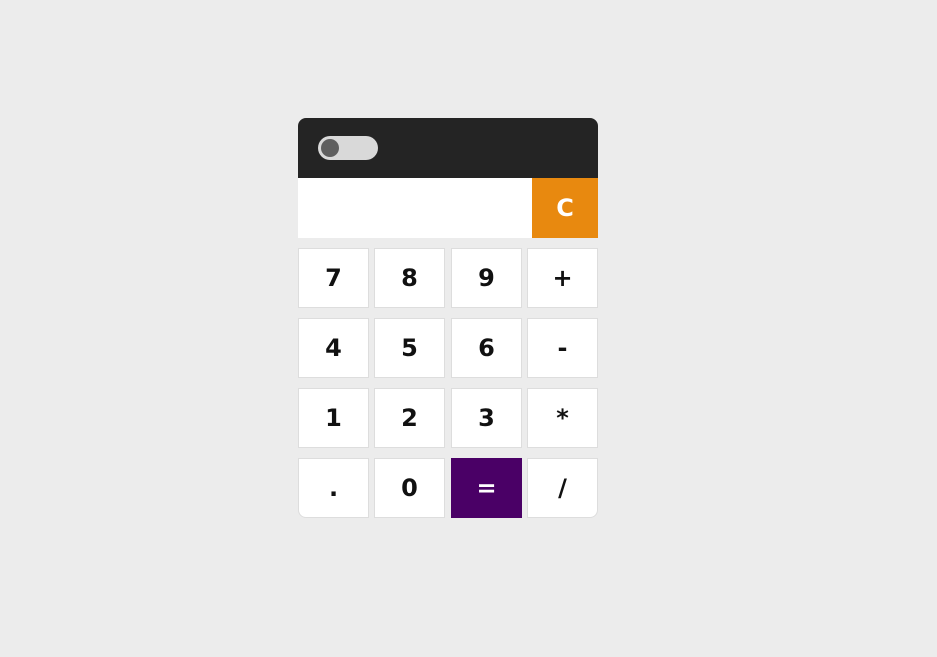 The image size is (937, 657). What do you see at coordinates (409, 488) in the screenshot?
I see `key-0: 0` at bounding box center [409, 488].